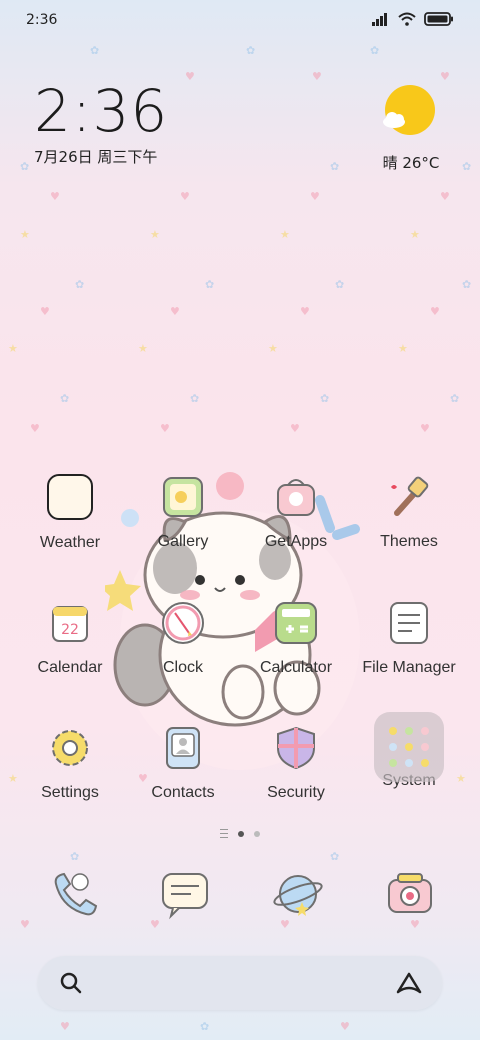 The image size is (480, 1040). I want to click on dock-camera, so click(410, 894).